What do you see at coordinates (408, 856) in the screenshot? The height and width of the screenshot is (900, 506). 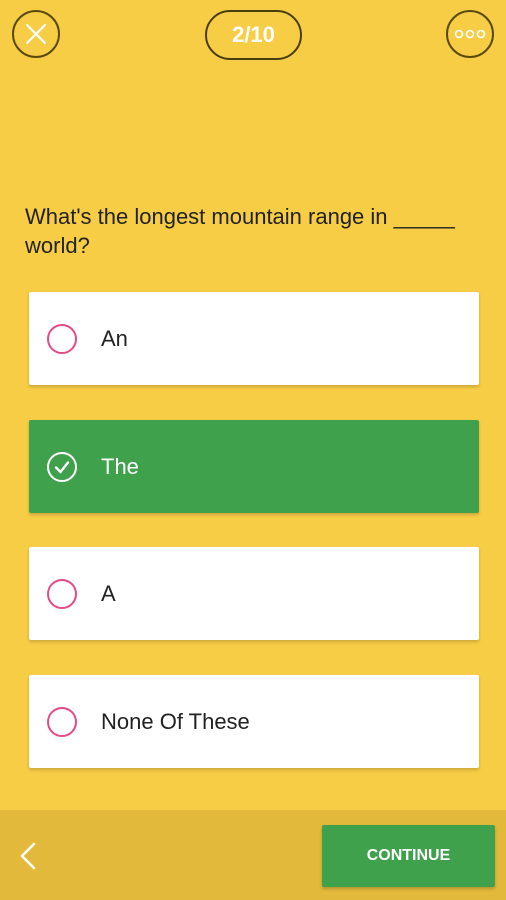 I see `continue-button: CONTINUE` at bounding box center [408, 856].